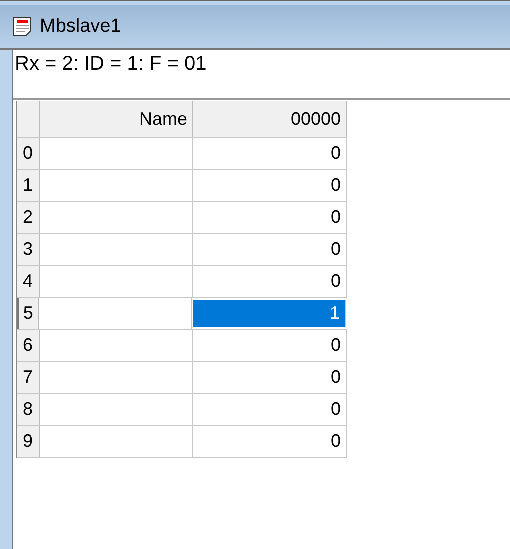  What do you see at coordinates (28, 409) in the screenshot?
I see `row-header: 8` at bounding box center [28, 409].